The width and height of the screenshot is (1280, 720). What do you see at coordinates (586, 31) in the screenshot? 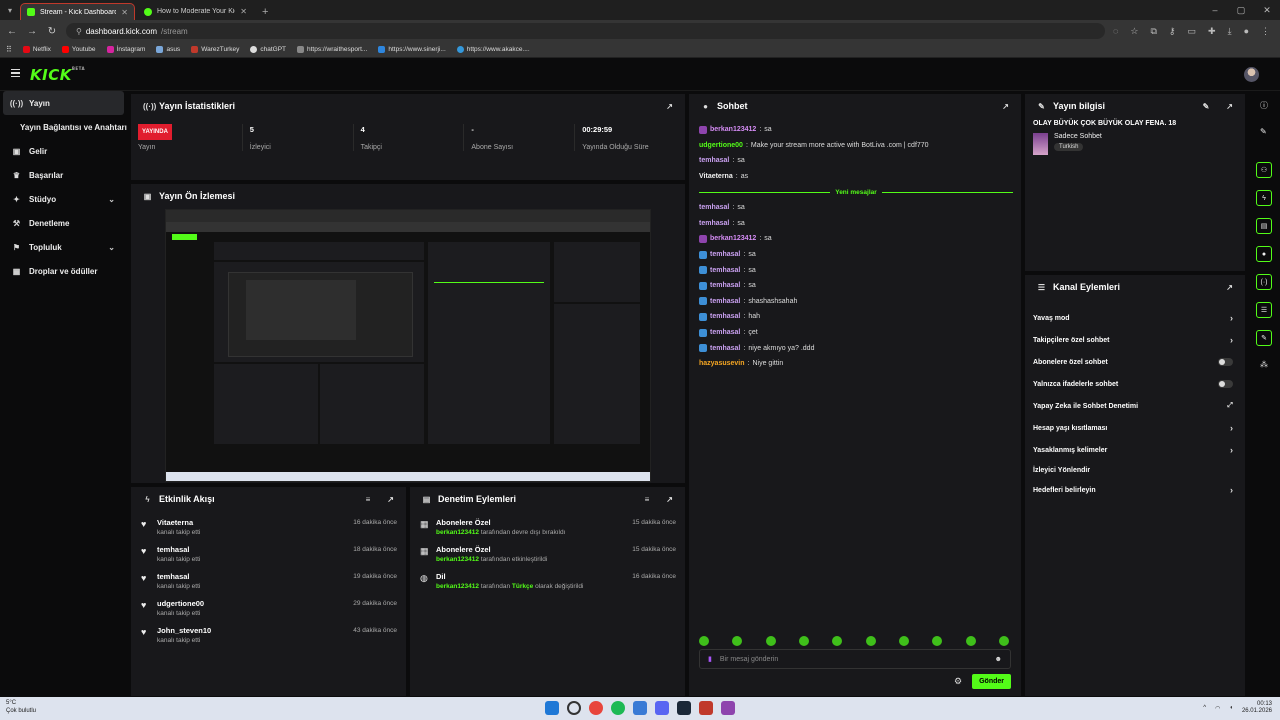
I see `url-field: ⚲ dashboard.kick.com/stream` at bounding box center [586, 31].